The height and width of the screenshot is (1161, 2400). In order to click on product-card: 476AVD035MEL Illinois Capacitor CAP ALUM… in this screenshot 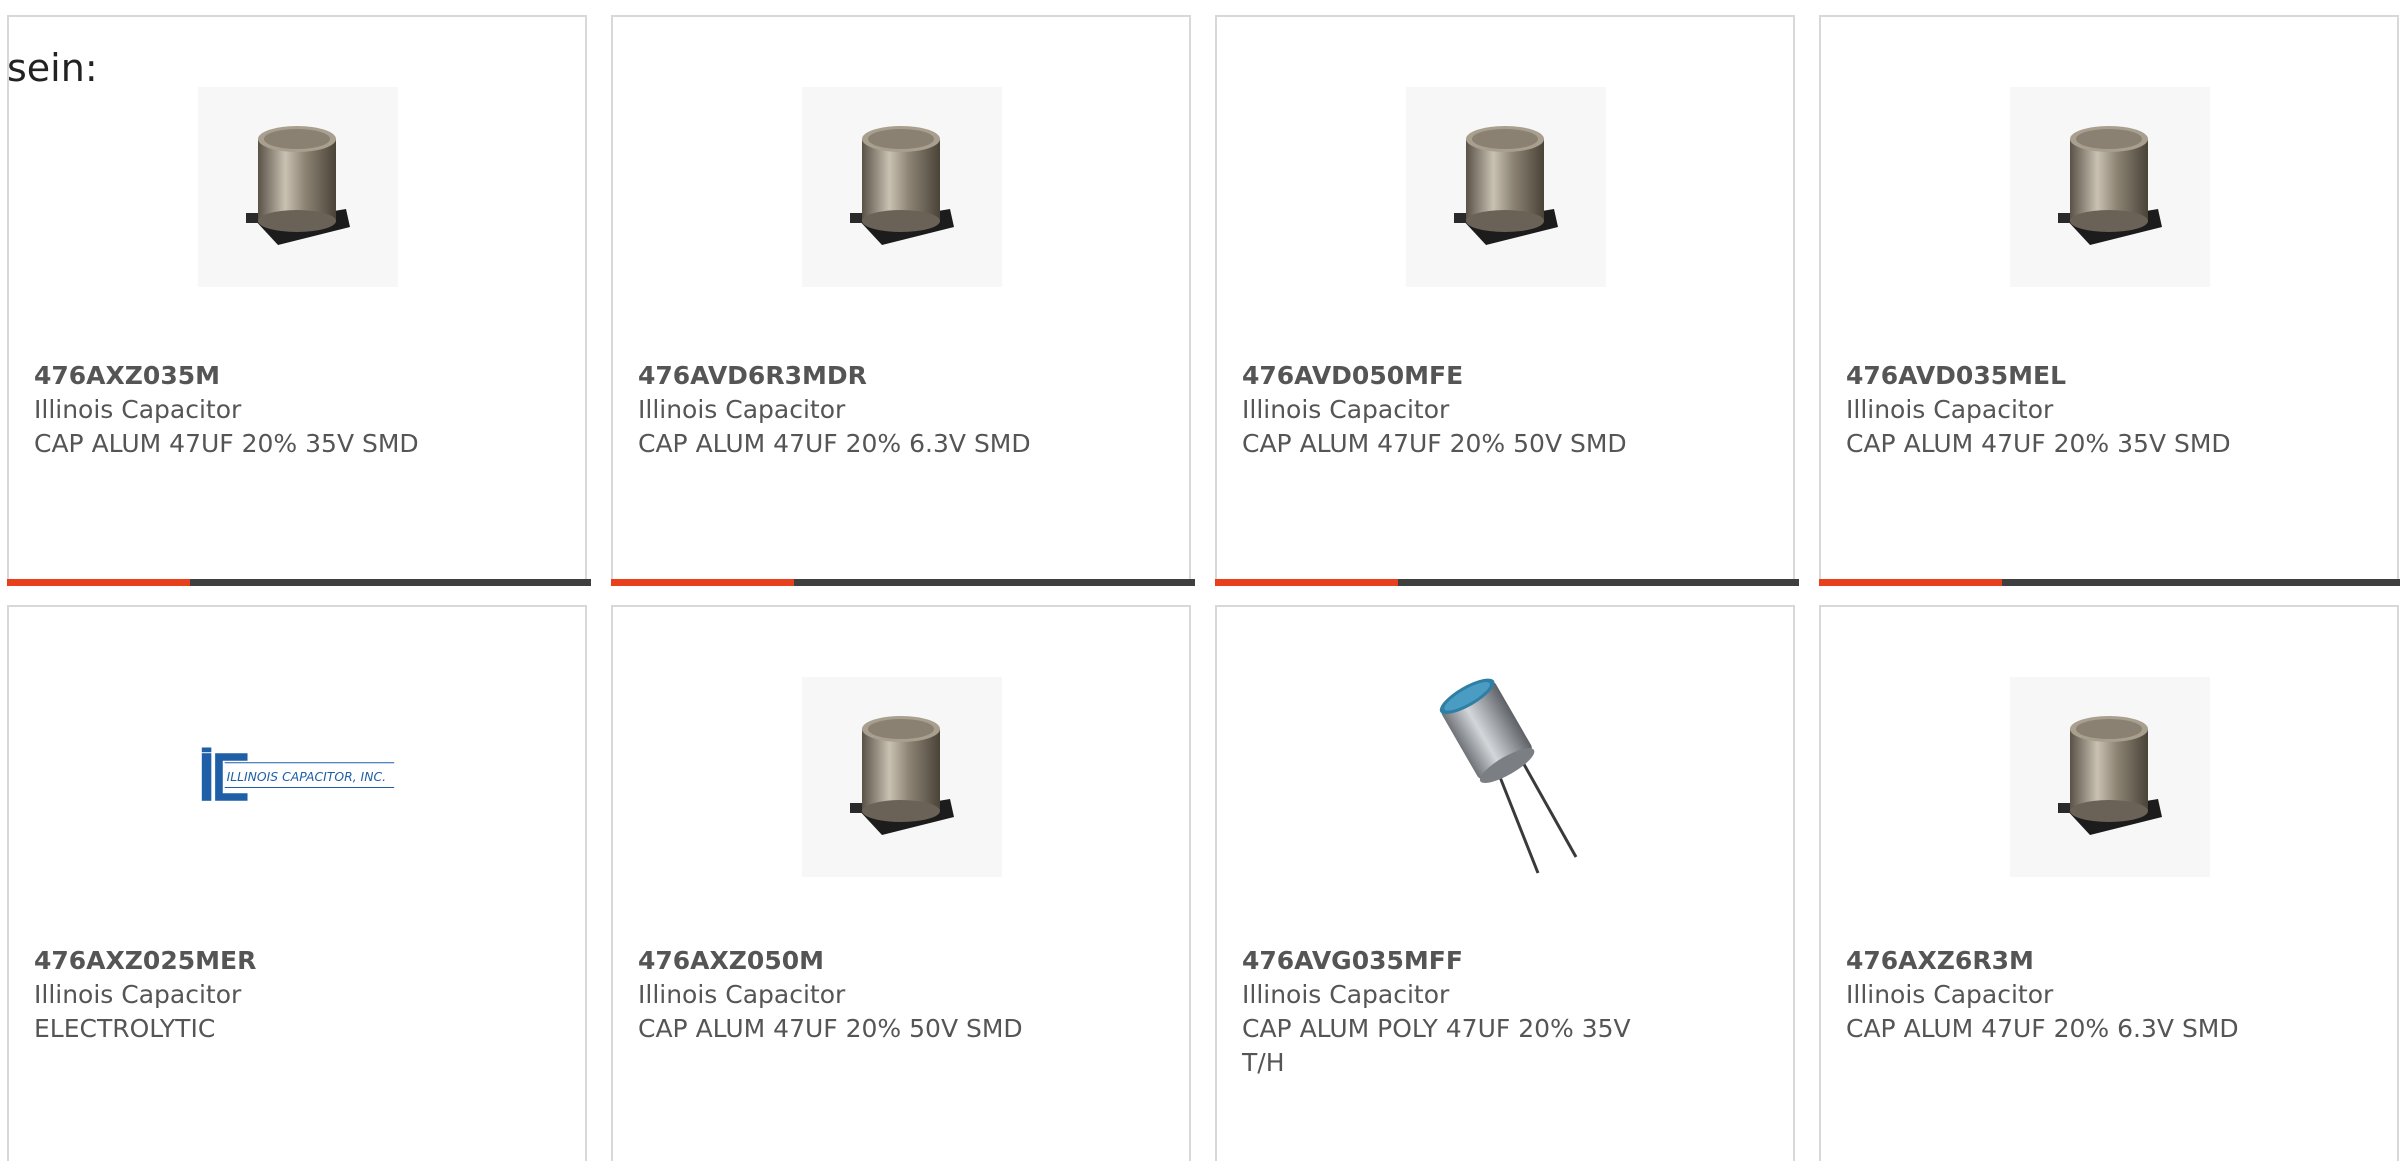, I will do `click(2109, 300)`.